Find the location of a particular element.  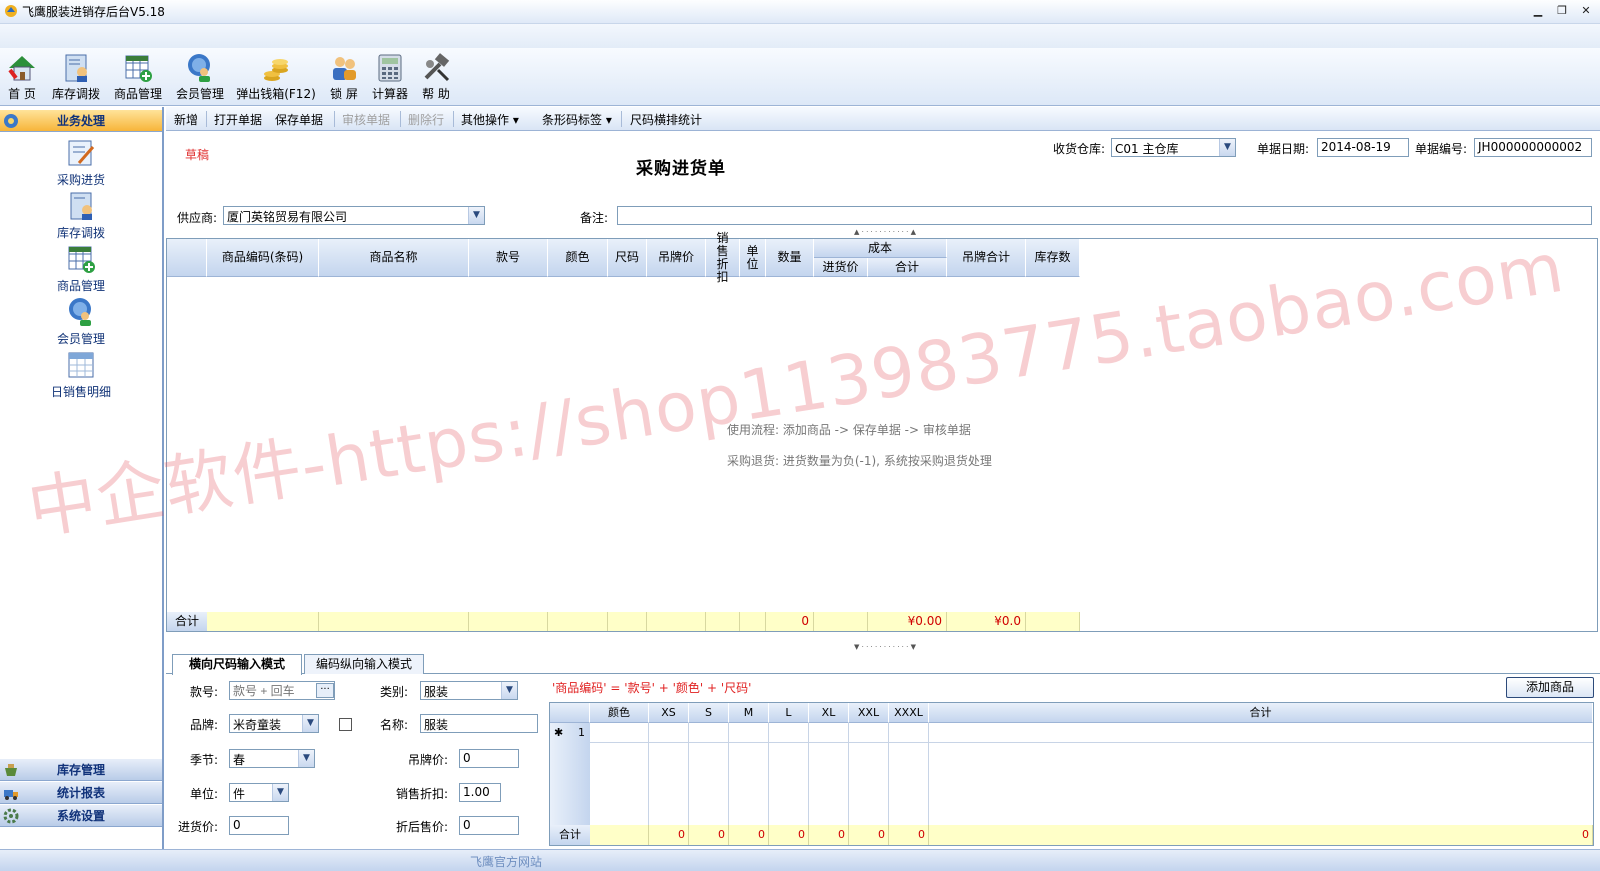

close-button: ✕ is located at coordinates (1586, 11).